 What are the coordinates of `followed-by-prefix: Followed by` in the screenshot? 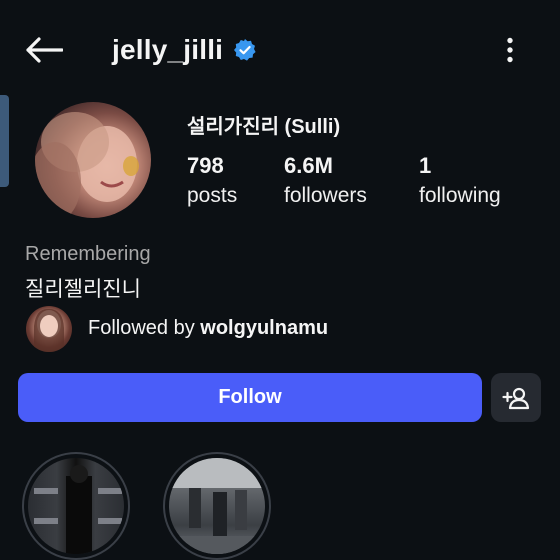 It's located at (144, 328).